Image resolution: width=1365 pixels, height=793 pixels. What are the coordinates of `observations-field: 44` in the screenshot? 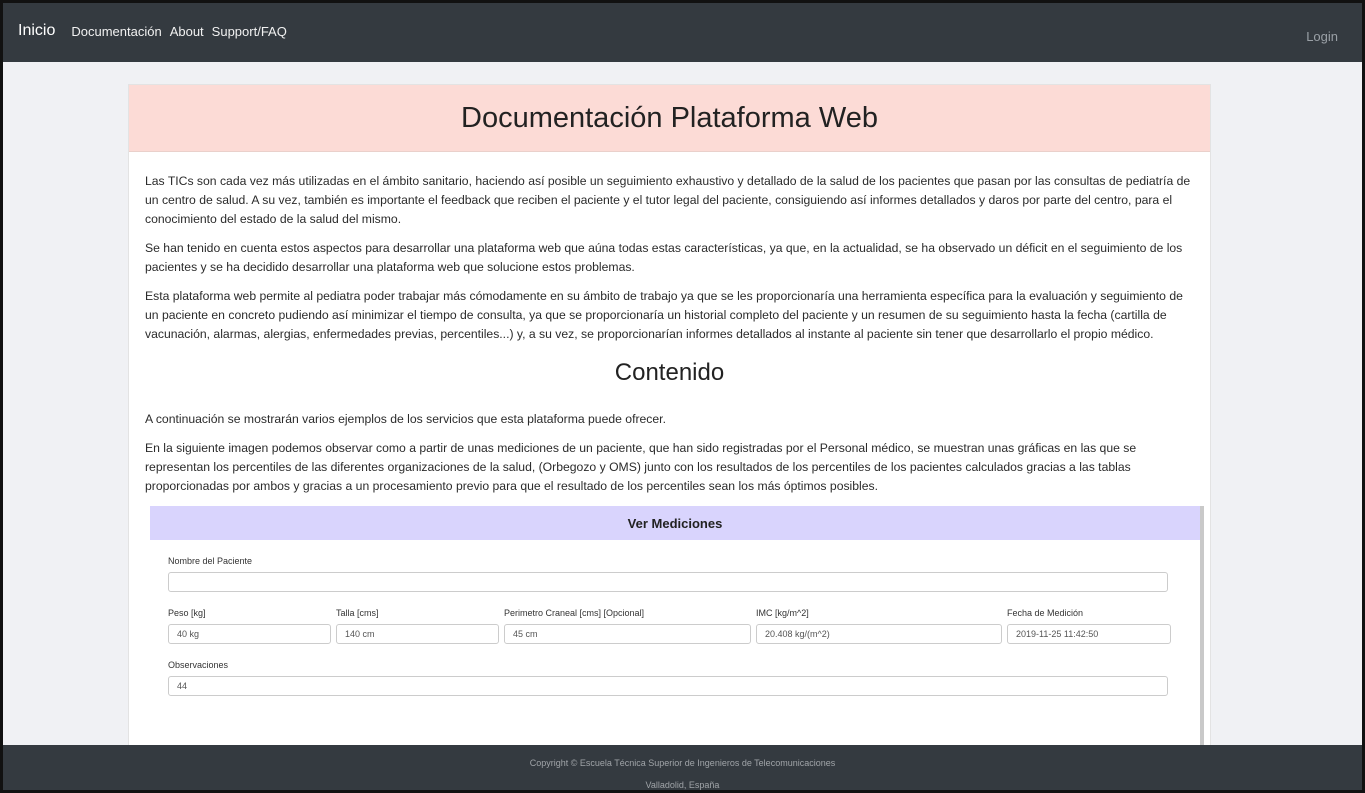 It's located at (668, 686).